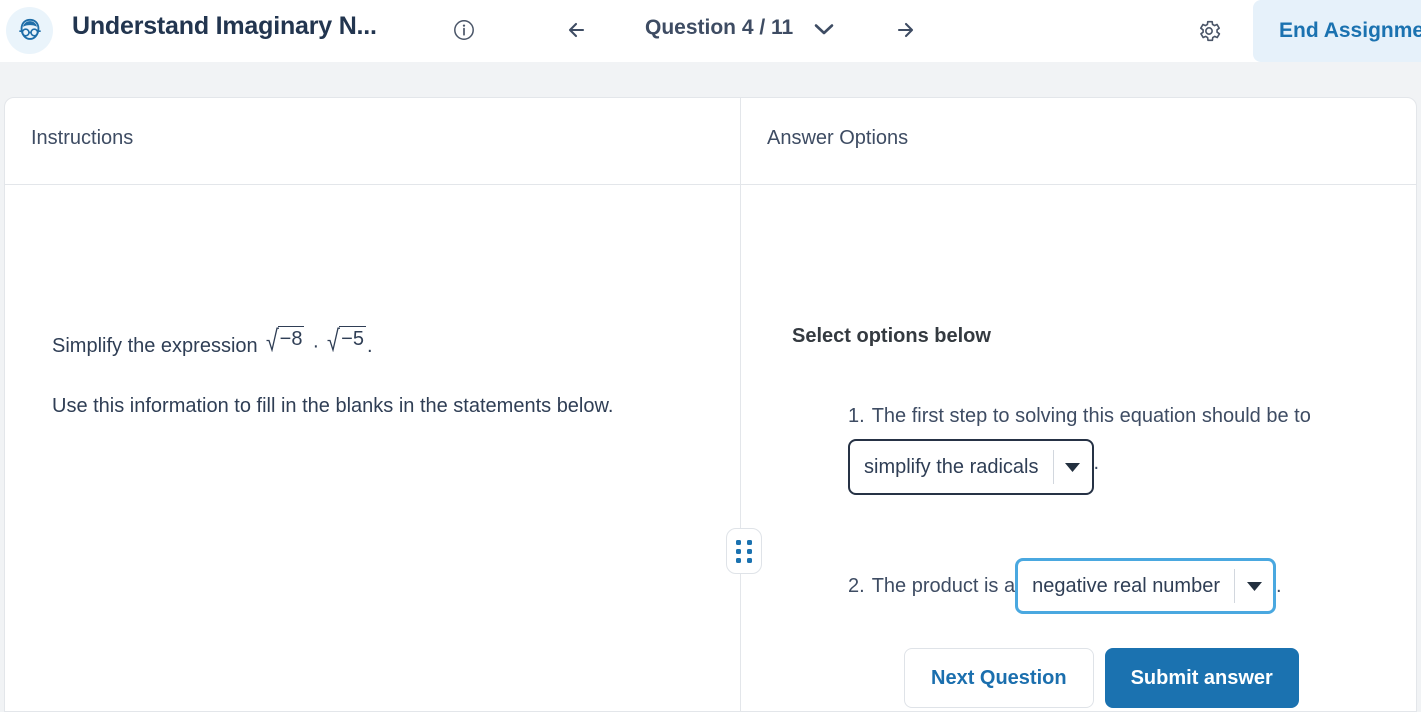  I want to click on statement-2-dropdown-value: negative real number, so click(1126, 586).